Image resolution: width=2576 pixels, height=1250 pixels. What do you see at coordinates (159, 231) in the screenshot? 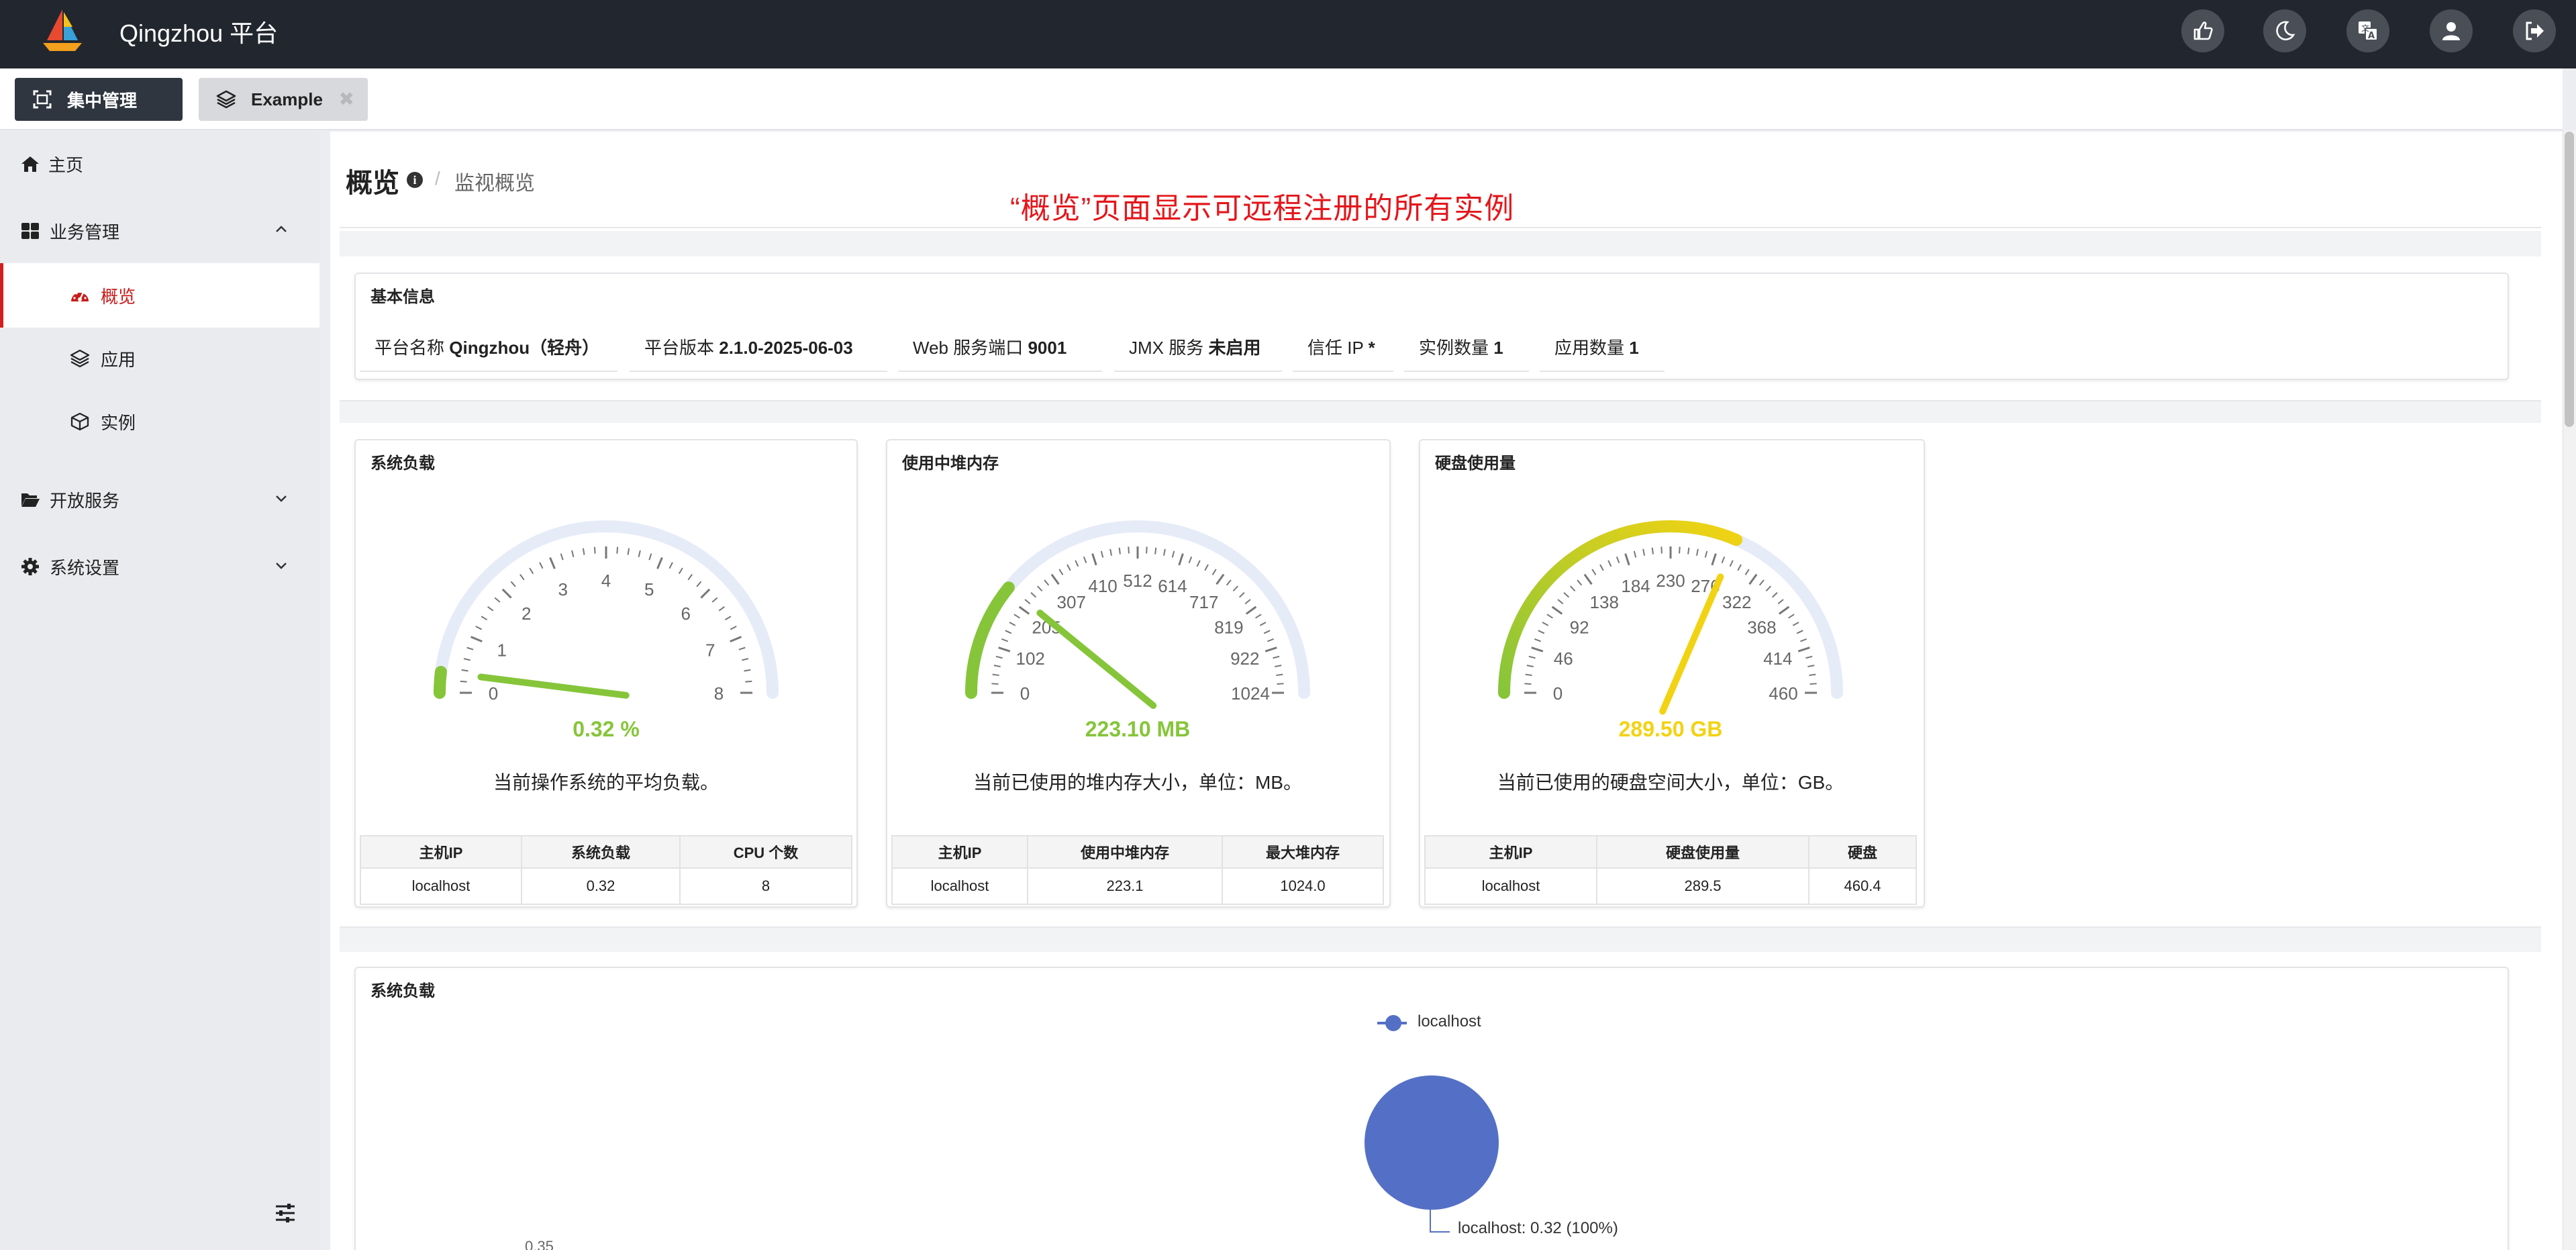
I see `sidebar-item-business: 业务管理` at bounding box center [159, 231].